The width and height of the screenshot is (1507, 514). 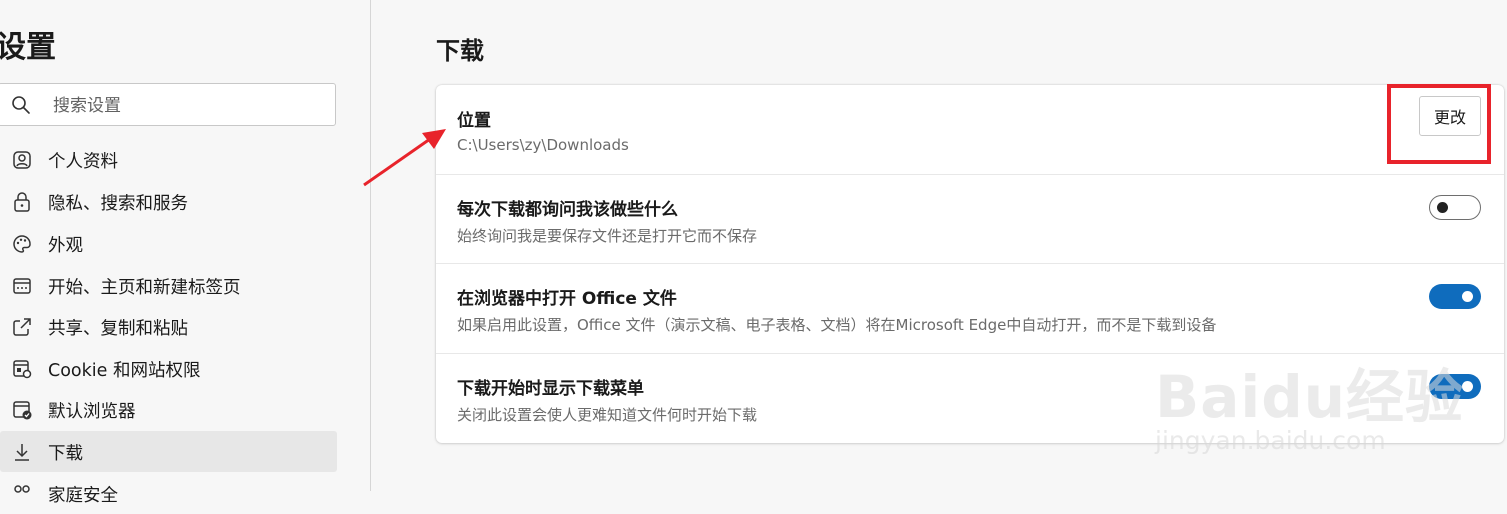 What do you see at coordinates (65, 246) in the screenshot?
I see `sidebar-item-label: 外观` at bounding box center [65, 246].